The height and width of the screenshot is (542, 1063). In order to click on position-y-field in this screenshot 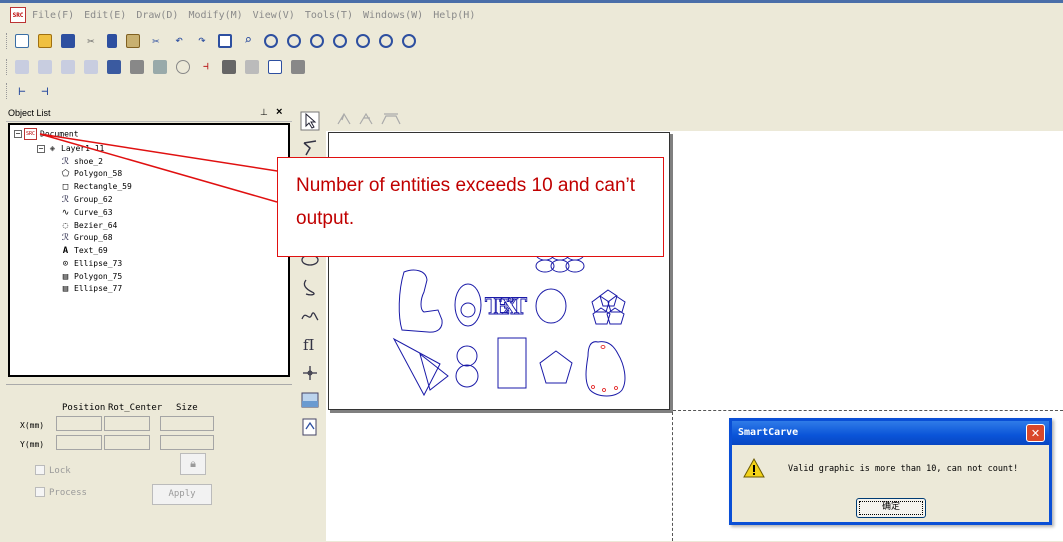, I will do `click(79, 442)`.